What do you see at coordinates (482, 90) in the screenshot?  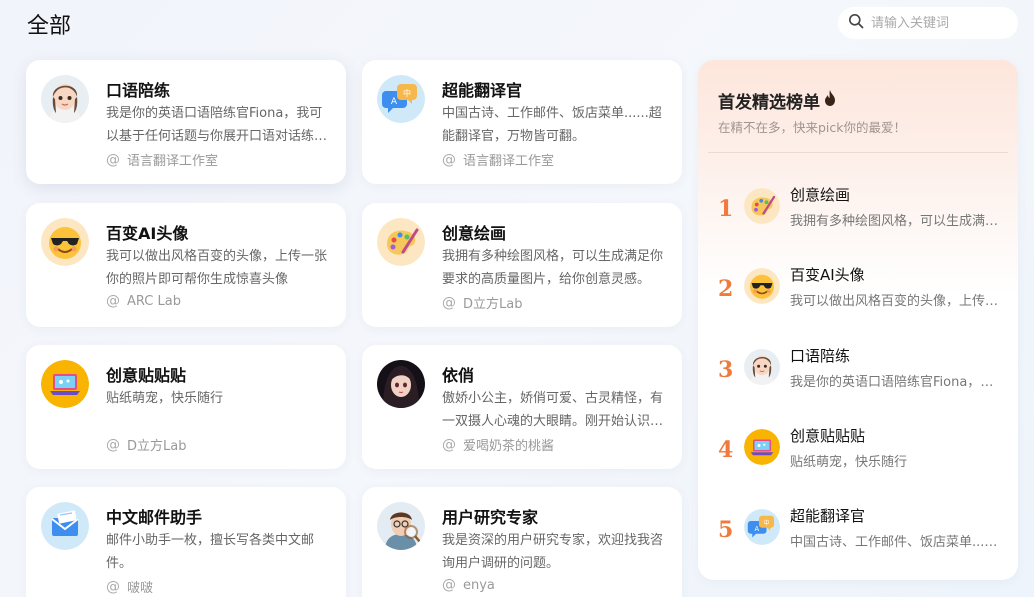 I see `card-title: 超能翻译官` at bounding box center [482, 90].